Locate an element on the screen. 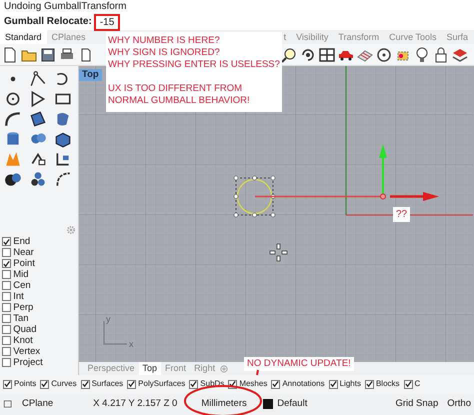 The width and height of the screenshot is (474, 415). filter-label: Surfaces is located at coordinates (108, 384).